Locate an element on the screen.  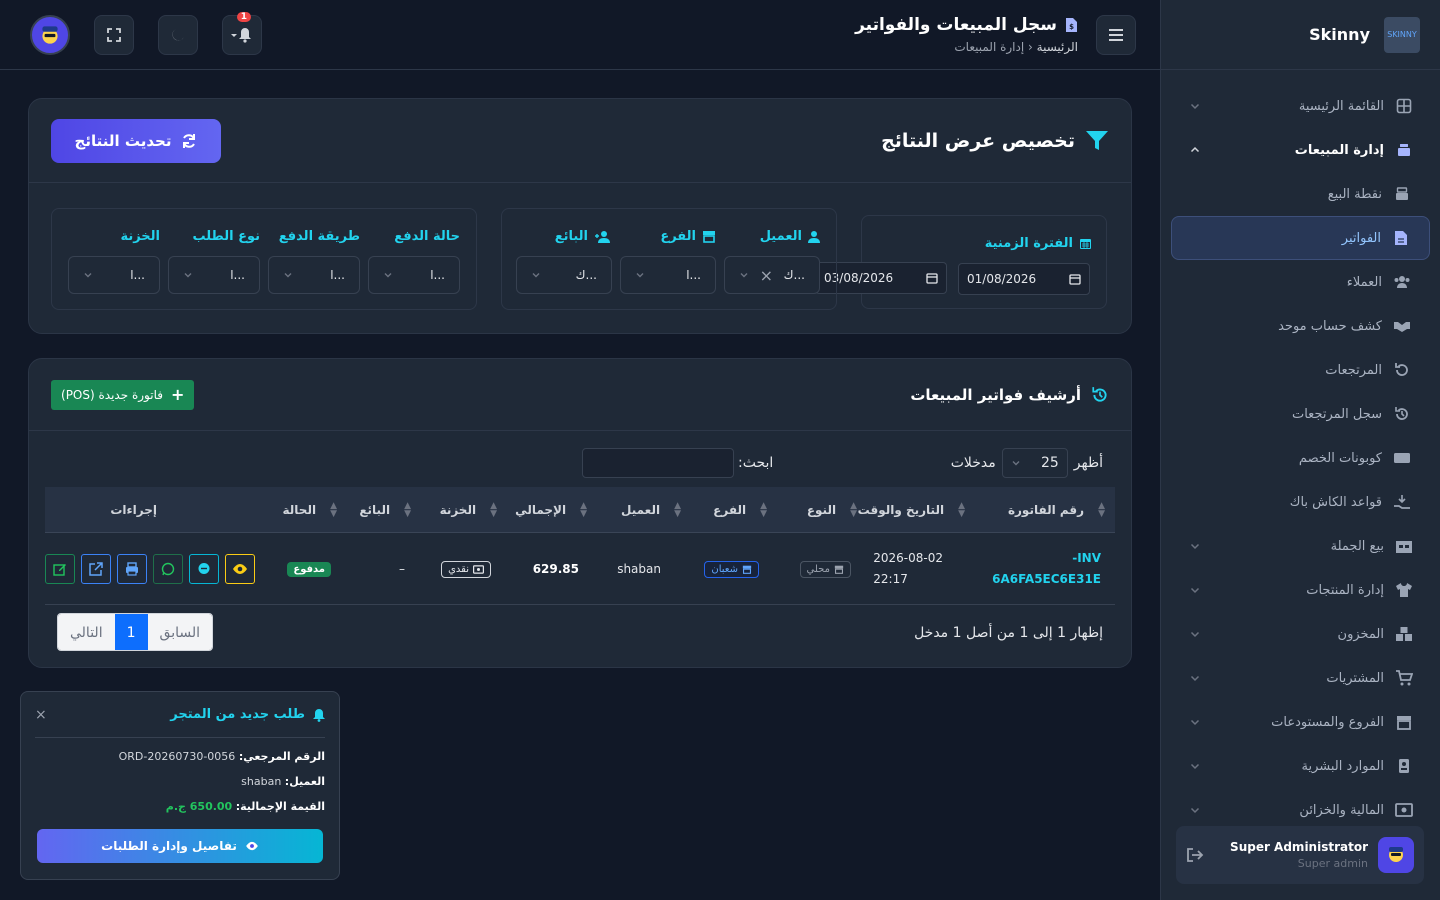
search-input is located at coordinates (658, 463).